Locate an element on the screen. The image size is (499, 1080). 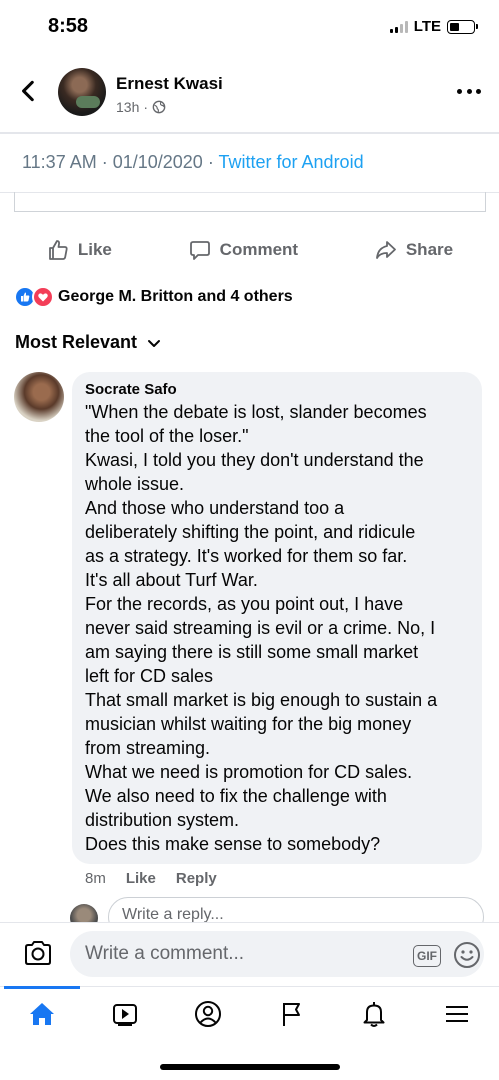
comment-label: Comment is located at coordinates (259, 249).